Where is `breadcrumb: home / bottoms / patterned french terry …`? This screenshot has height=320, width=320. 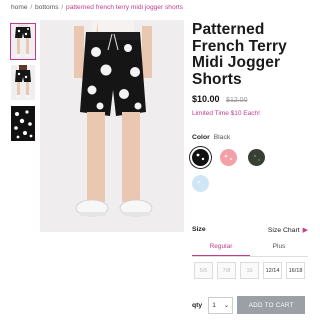 breadcrumb: home / bottoms / patterned french terry … is located at coordinates (97, 7).